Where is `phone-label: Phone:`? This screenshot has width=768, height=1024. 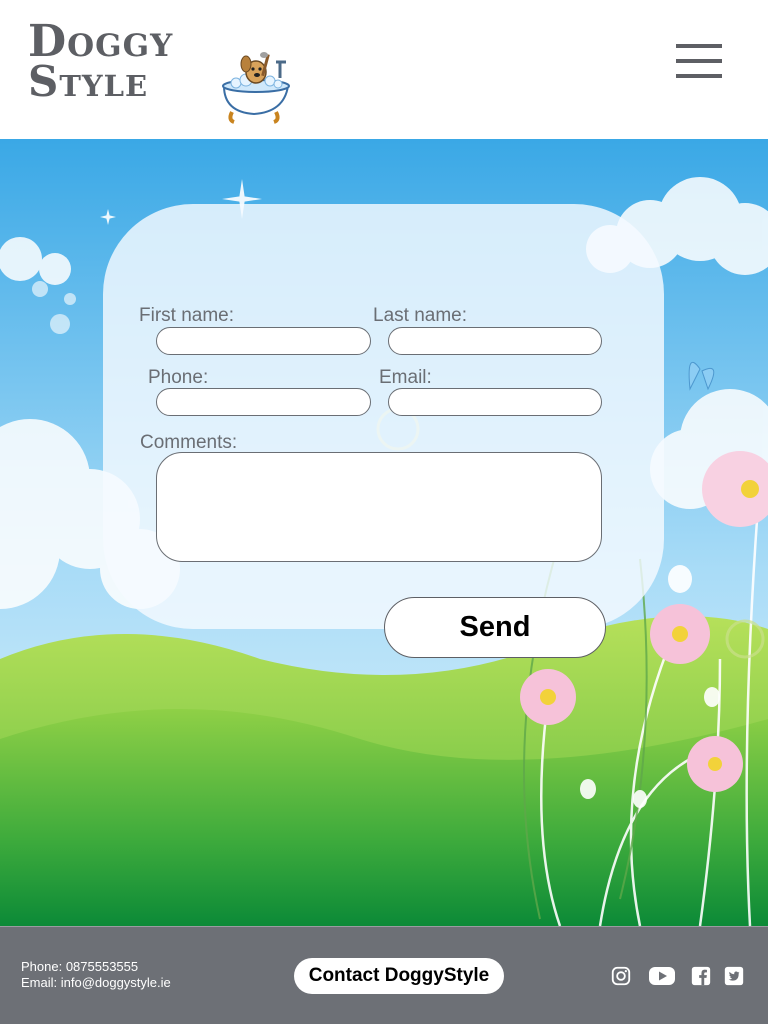
phone-label: Phone: is located at coordinates (178, 377).